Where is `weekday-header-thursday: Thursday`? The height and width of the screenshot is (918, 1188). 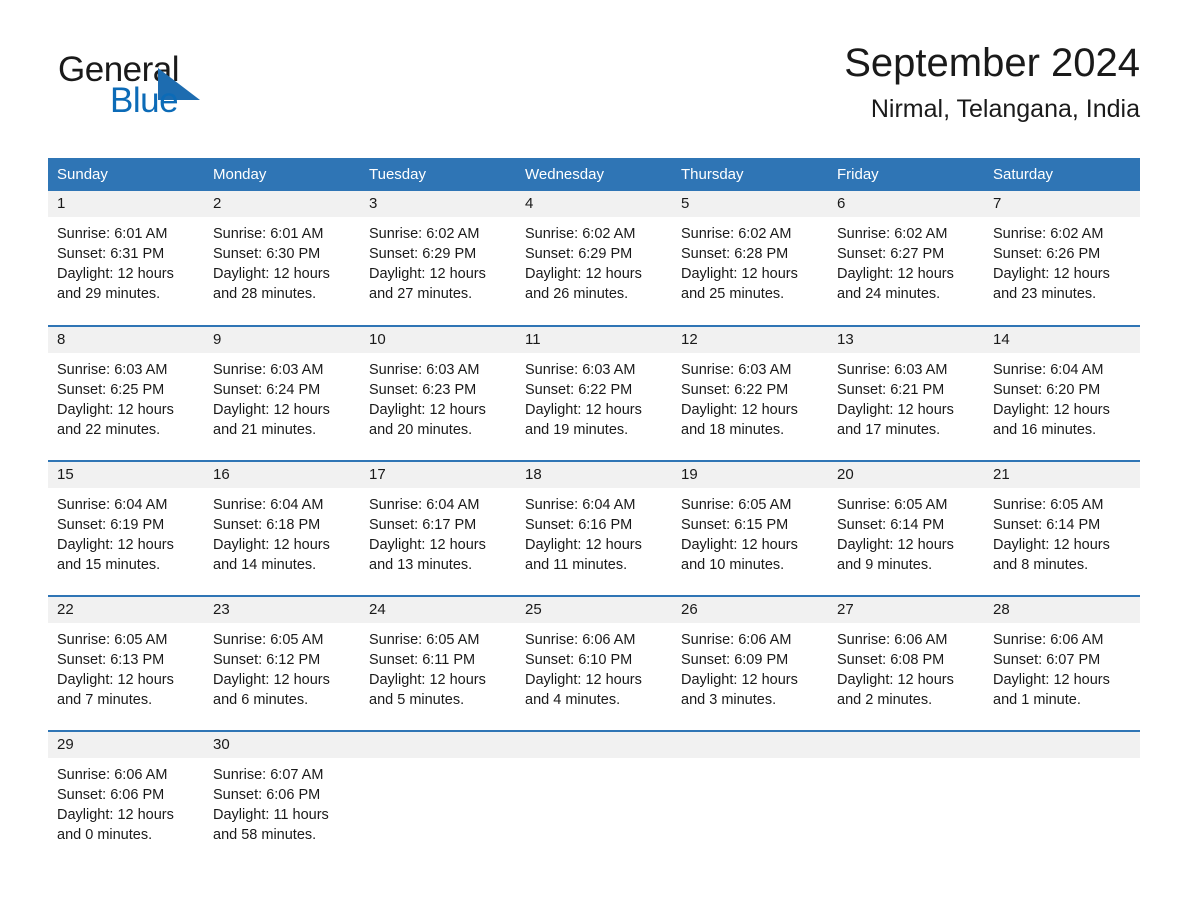
weekday-header-thursday: Thursday is located at coordinates (750, 174).